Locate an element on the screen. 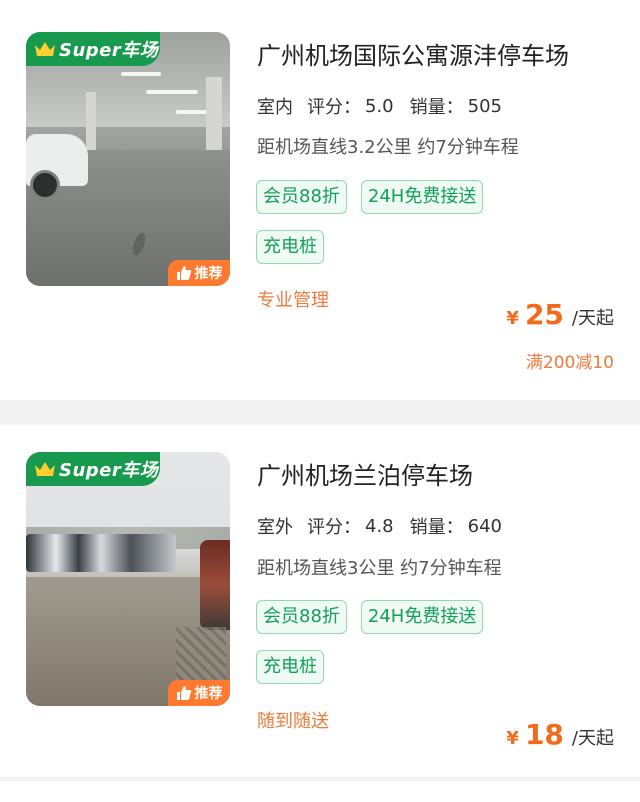 The image size is (640, 802). distance-info: 距机场直线3公里 约7分钟车程 is located at coordinates (379, 568).